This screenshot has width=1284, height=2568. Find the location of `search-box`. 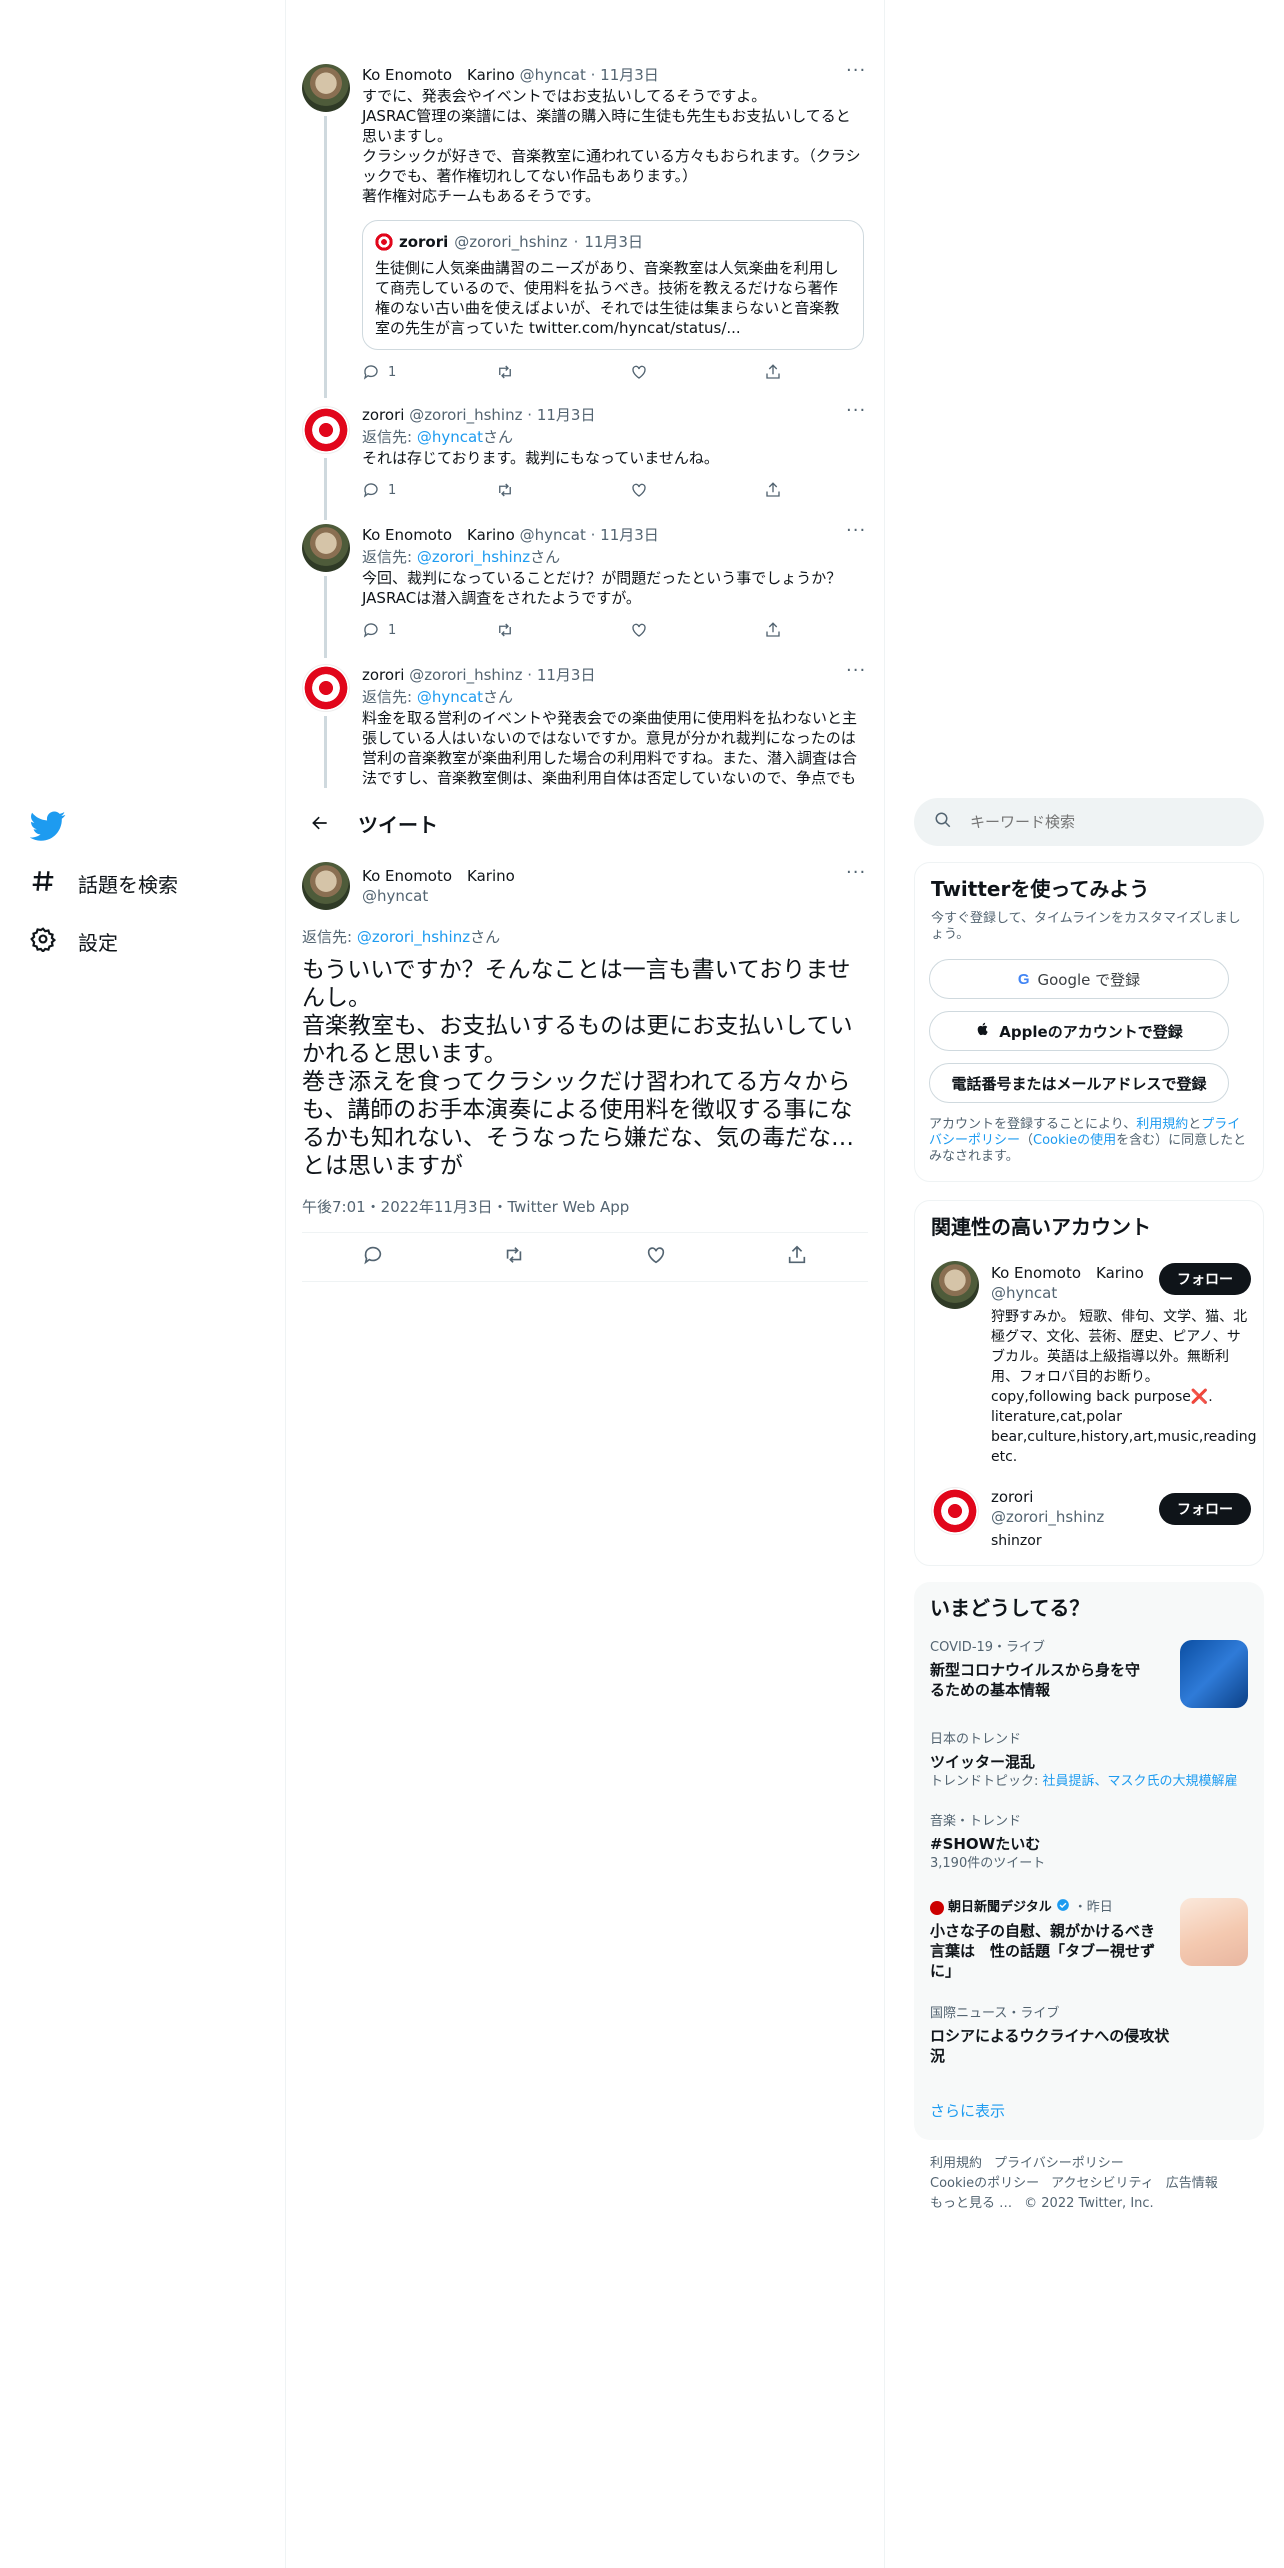

search-box is located at coordinates (1089, 822).